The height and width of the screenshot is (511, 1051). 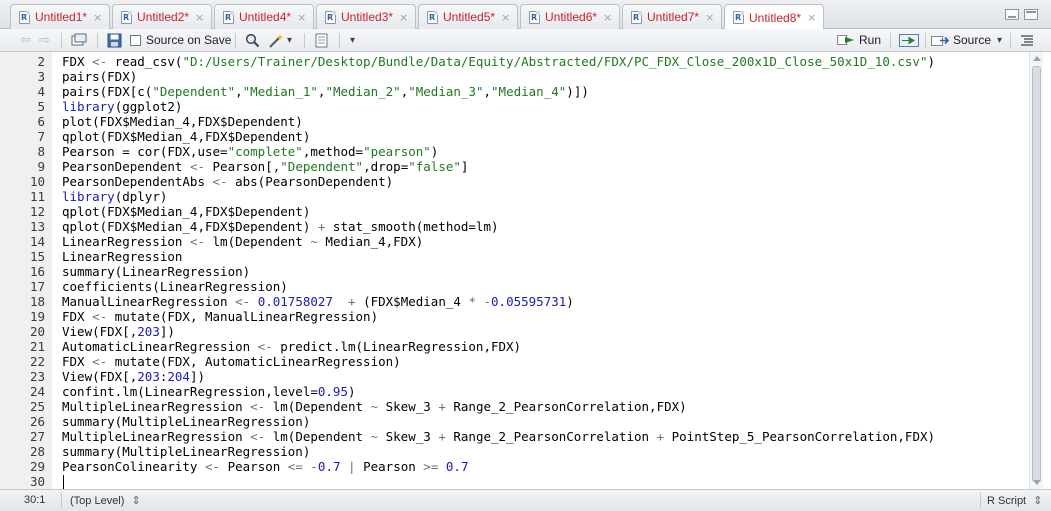 What do you see at coordinates (514, 256) in the screenshot?
I see `code-line: 15 LinearRegression` at bounding box center [514, 256].